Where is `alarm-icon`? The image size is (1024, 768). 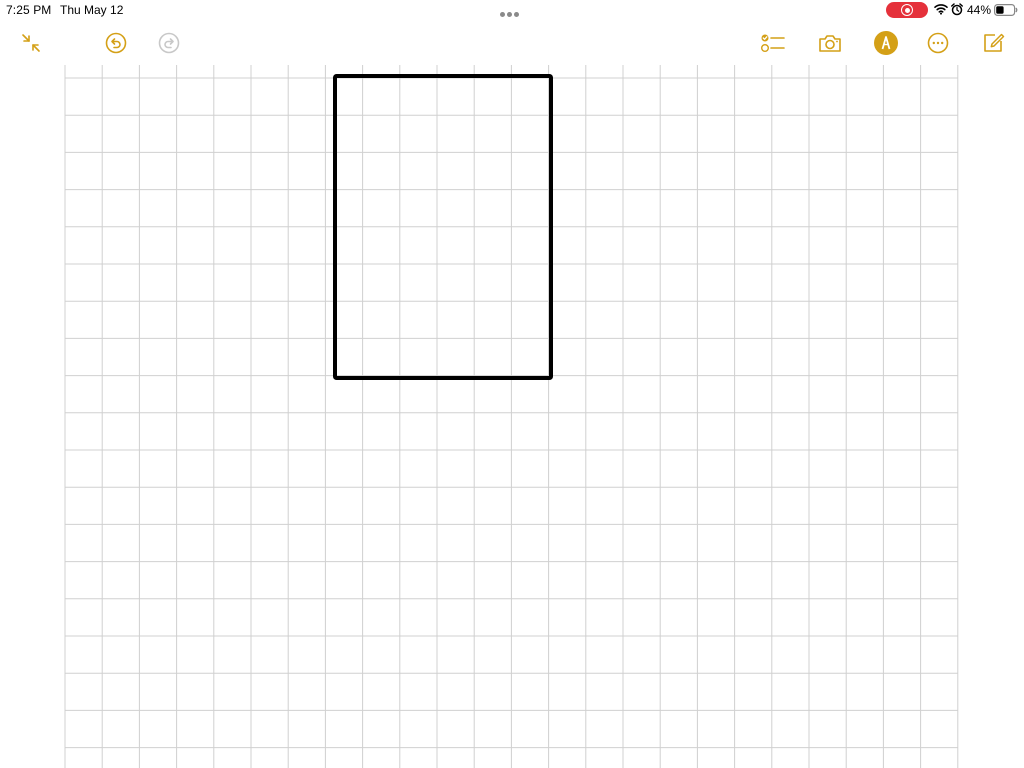
alarm-icon is located at coordinates (957, 9).